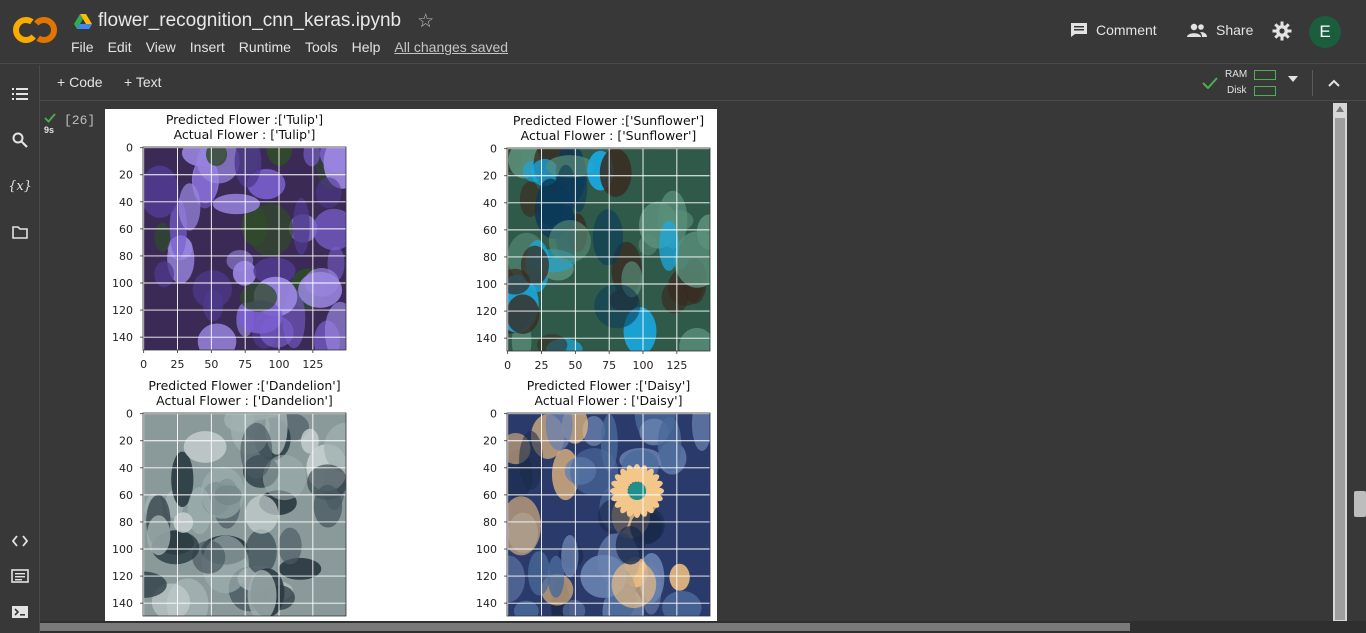 This screenshot has width=1366, height=633. Describe the element at coordinates (1340, 369) in the screenshot. I see `output-scroll-thumb` at that location.